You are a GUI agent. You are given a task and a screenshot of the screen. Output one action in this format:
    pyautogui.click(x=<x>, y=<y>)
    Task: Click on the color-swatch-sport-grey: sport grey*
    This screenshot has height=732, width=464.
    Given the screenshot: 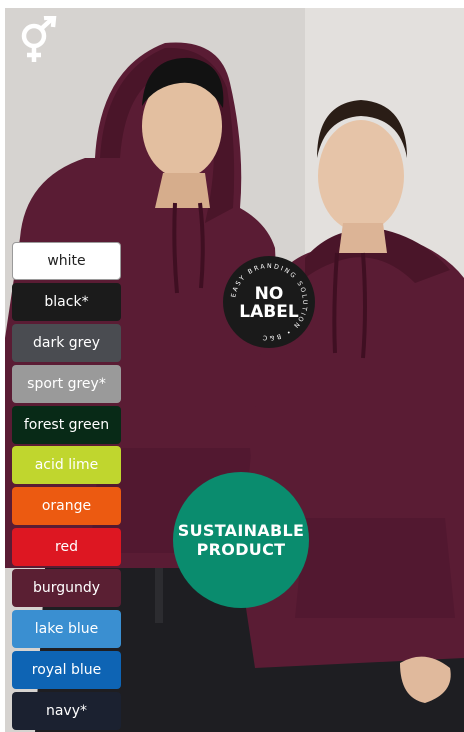 What is the action you would take?
    pyautogui.click(x=66, y=383)
    